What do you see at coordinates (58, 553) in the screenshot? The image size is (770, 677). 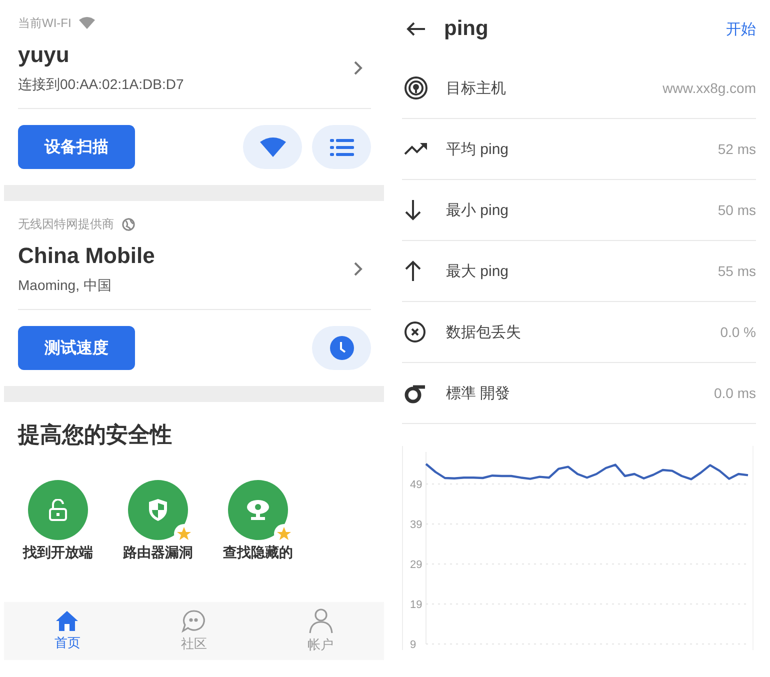 I see `feature-label: 找到开放端` at bounding box center [58, 553].